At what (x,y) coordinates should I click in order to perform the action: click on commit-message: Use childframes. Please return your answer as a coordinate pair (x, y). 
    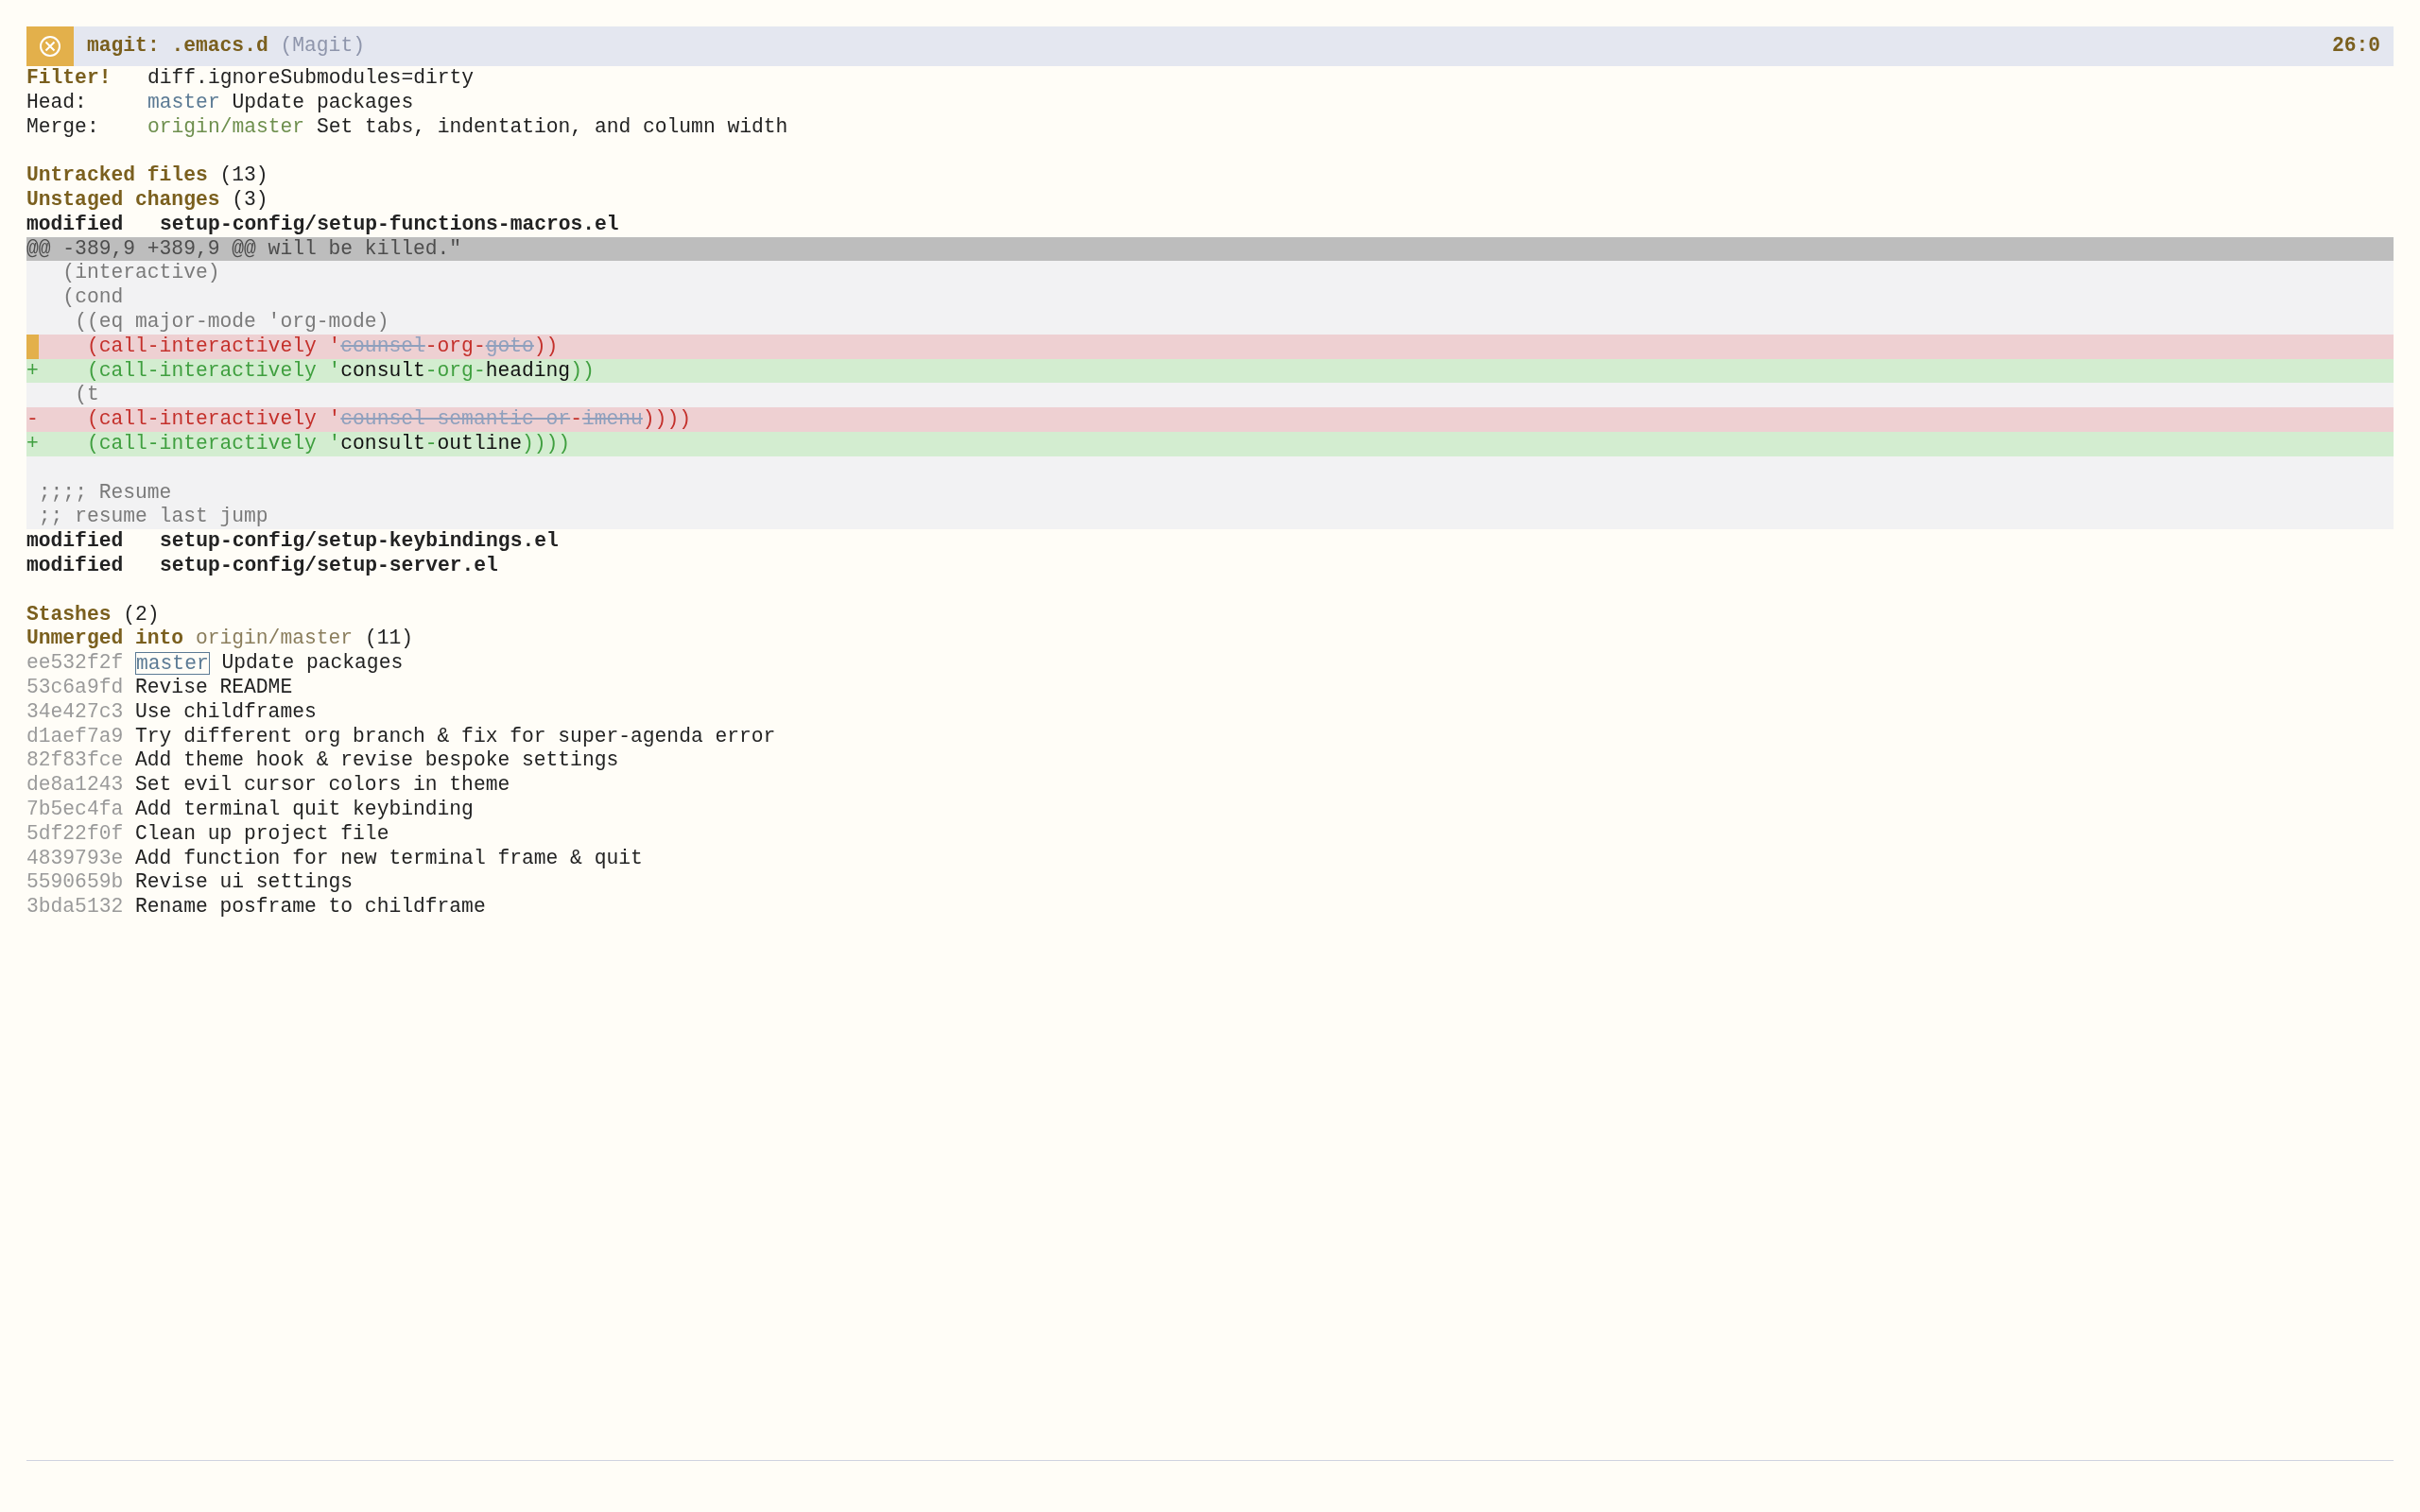
    Looking at the image, I should click on (226, 712).